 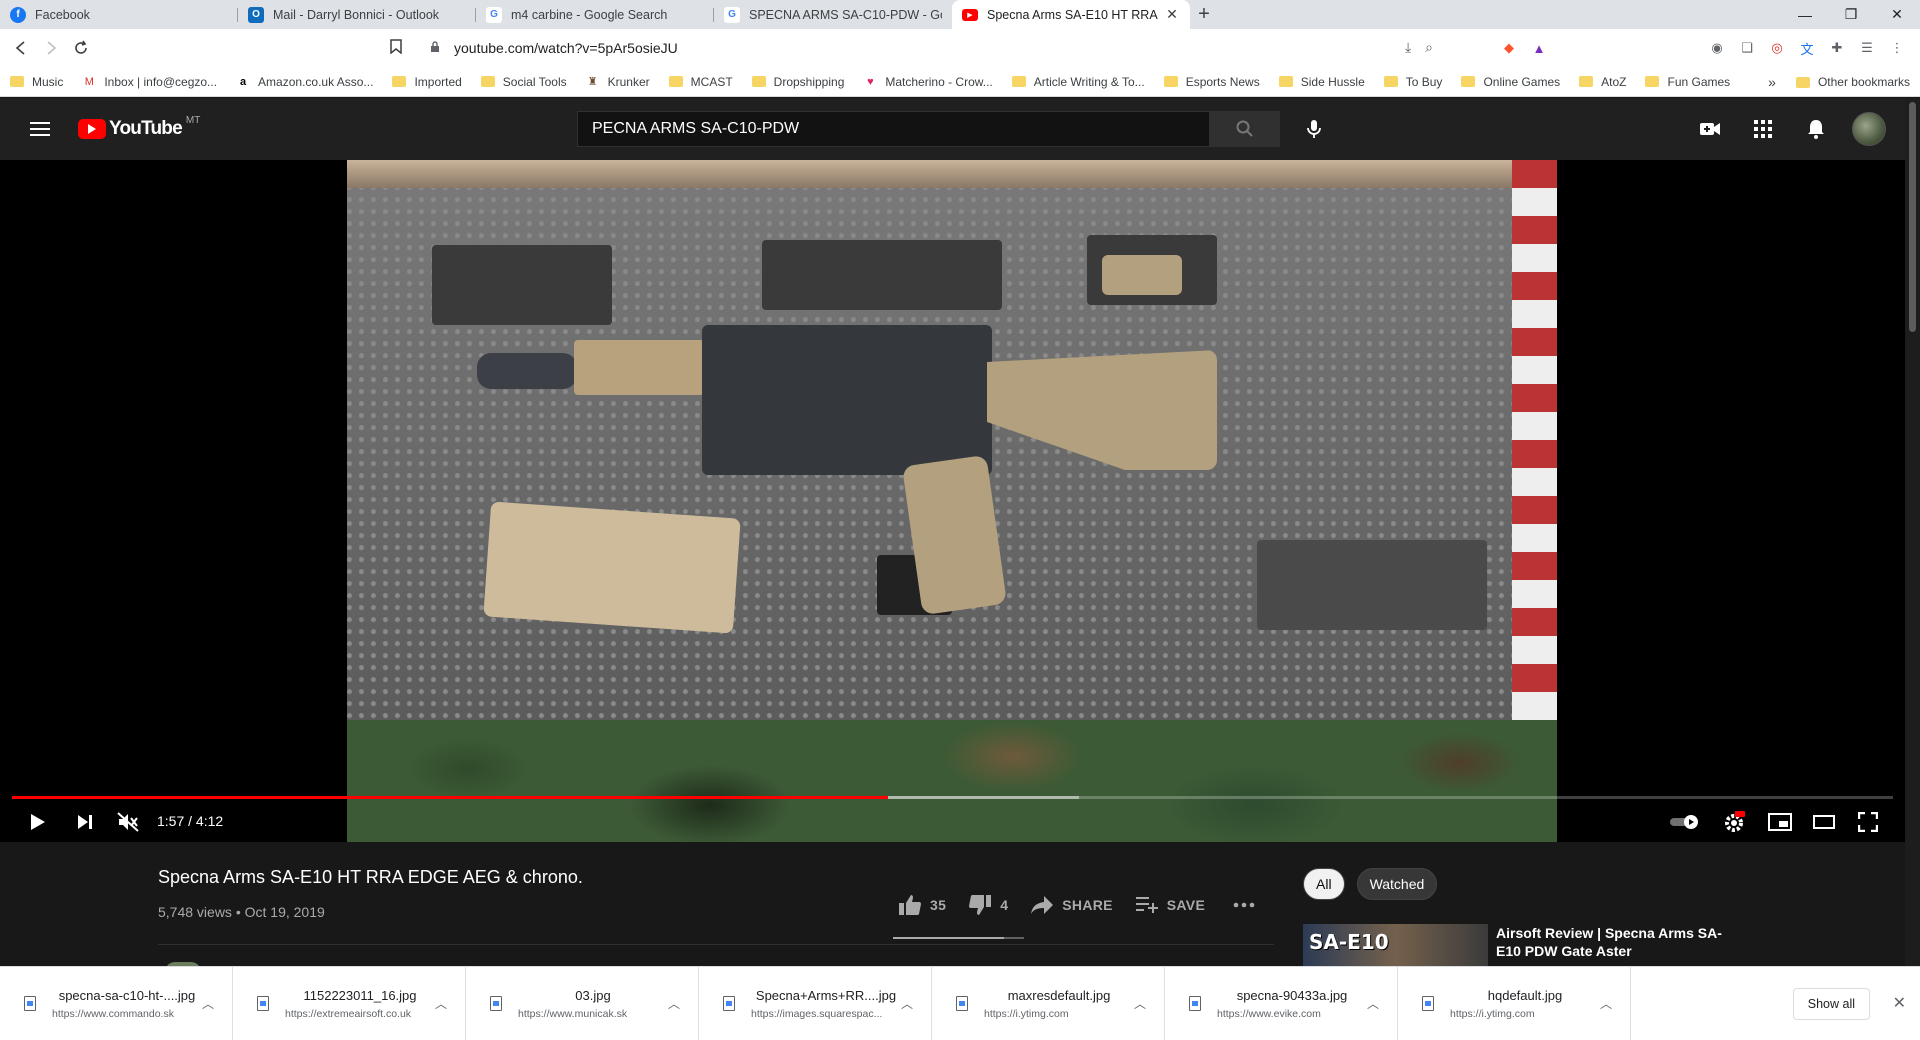 What do you see at coordinates (1897, 48) in the screenshot?
I see `menu-kebab-icon: ⋮` at bounding box center [1897, 48].